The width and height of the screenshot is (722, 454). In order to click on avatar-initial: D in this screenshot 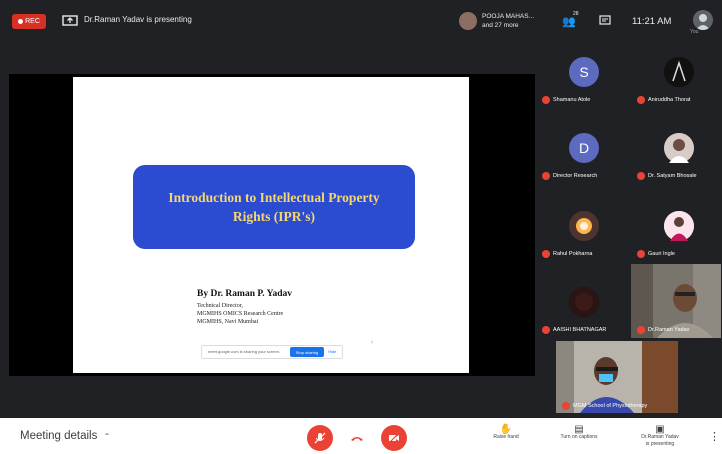, I will do `click(584, 148)`.